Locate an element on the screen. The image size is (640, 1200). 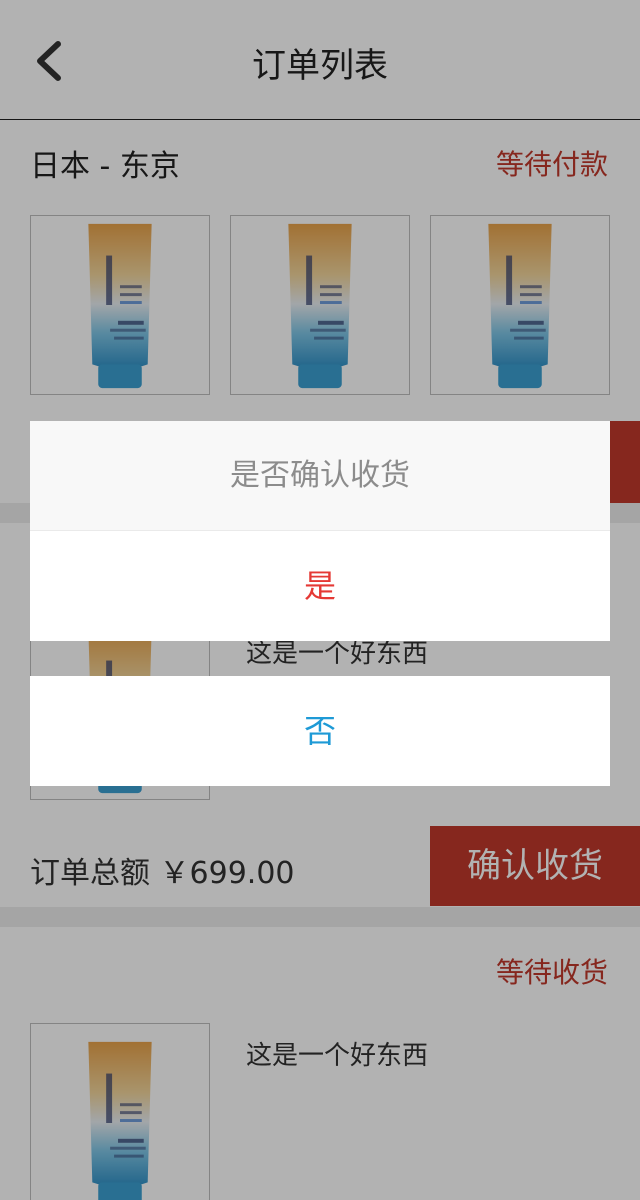
dialog-yes-button: 是 is located at coordinates (320, 586).